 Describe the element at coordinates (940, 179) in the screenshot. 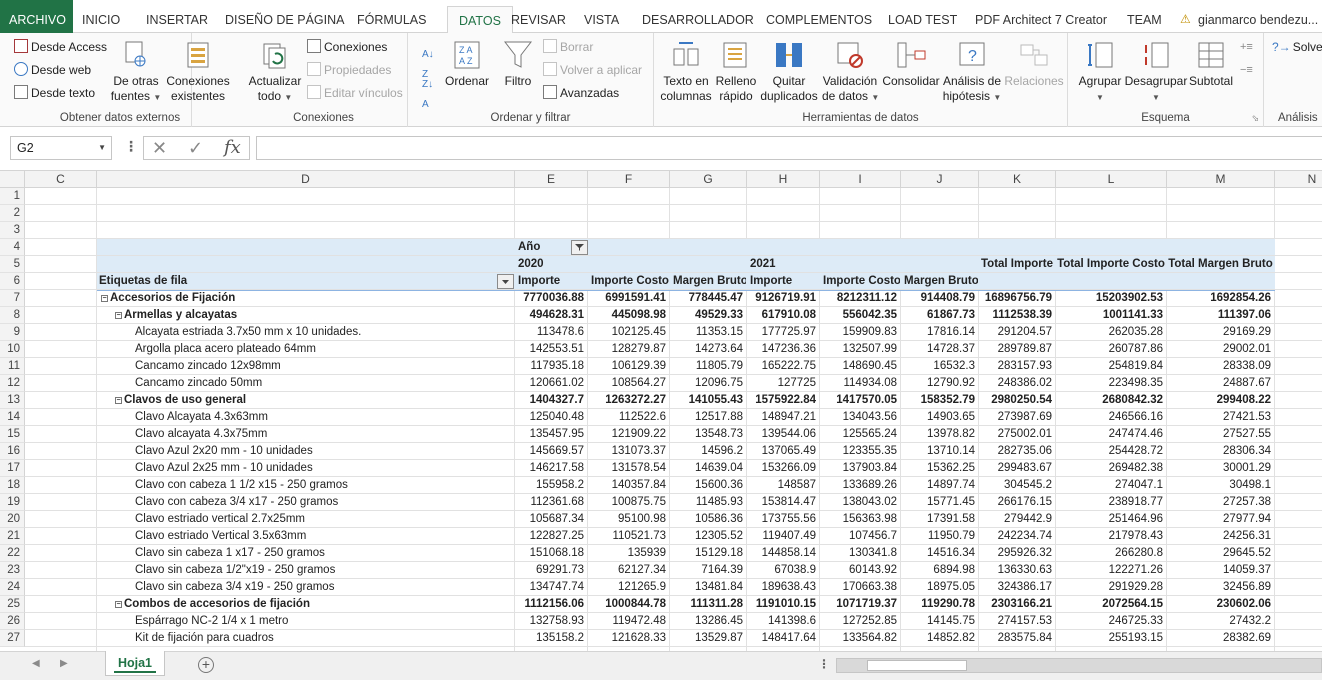

I see `column-header-j: J` at that location.